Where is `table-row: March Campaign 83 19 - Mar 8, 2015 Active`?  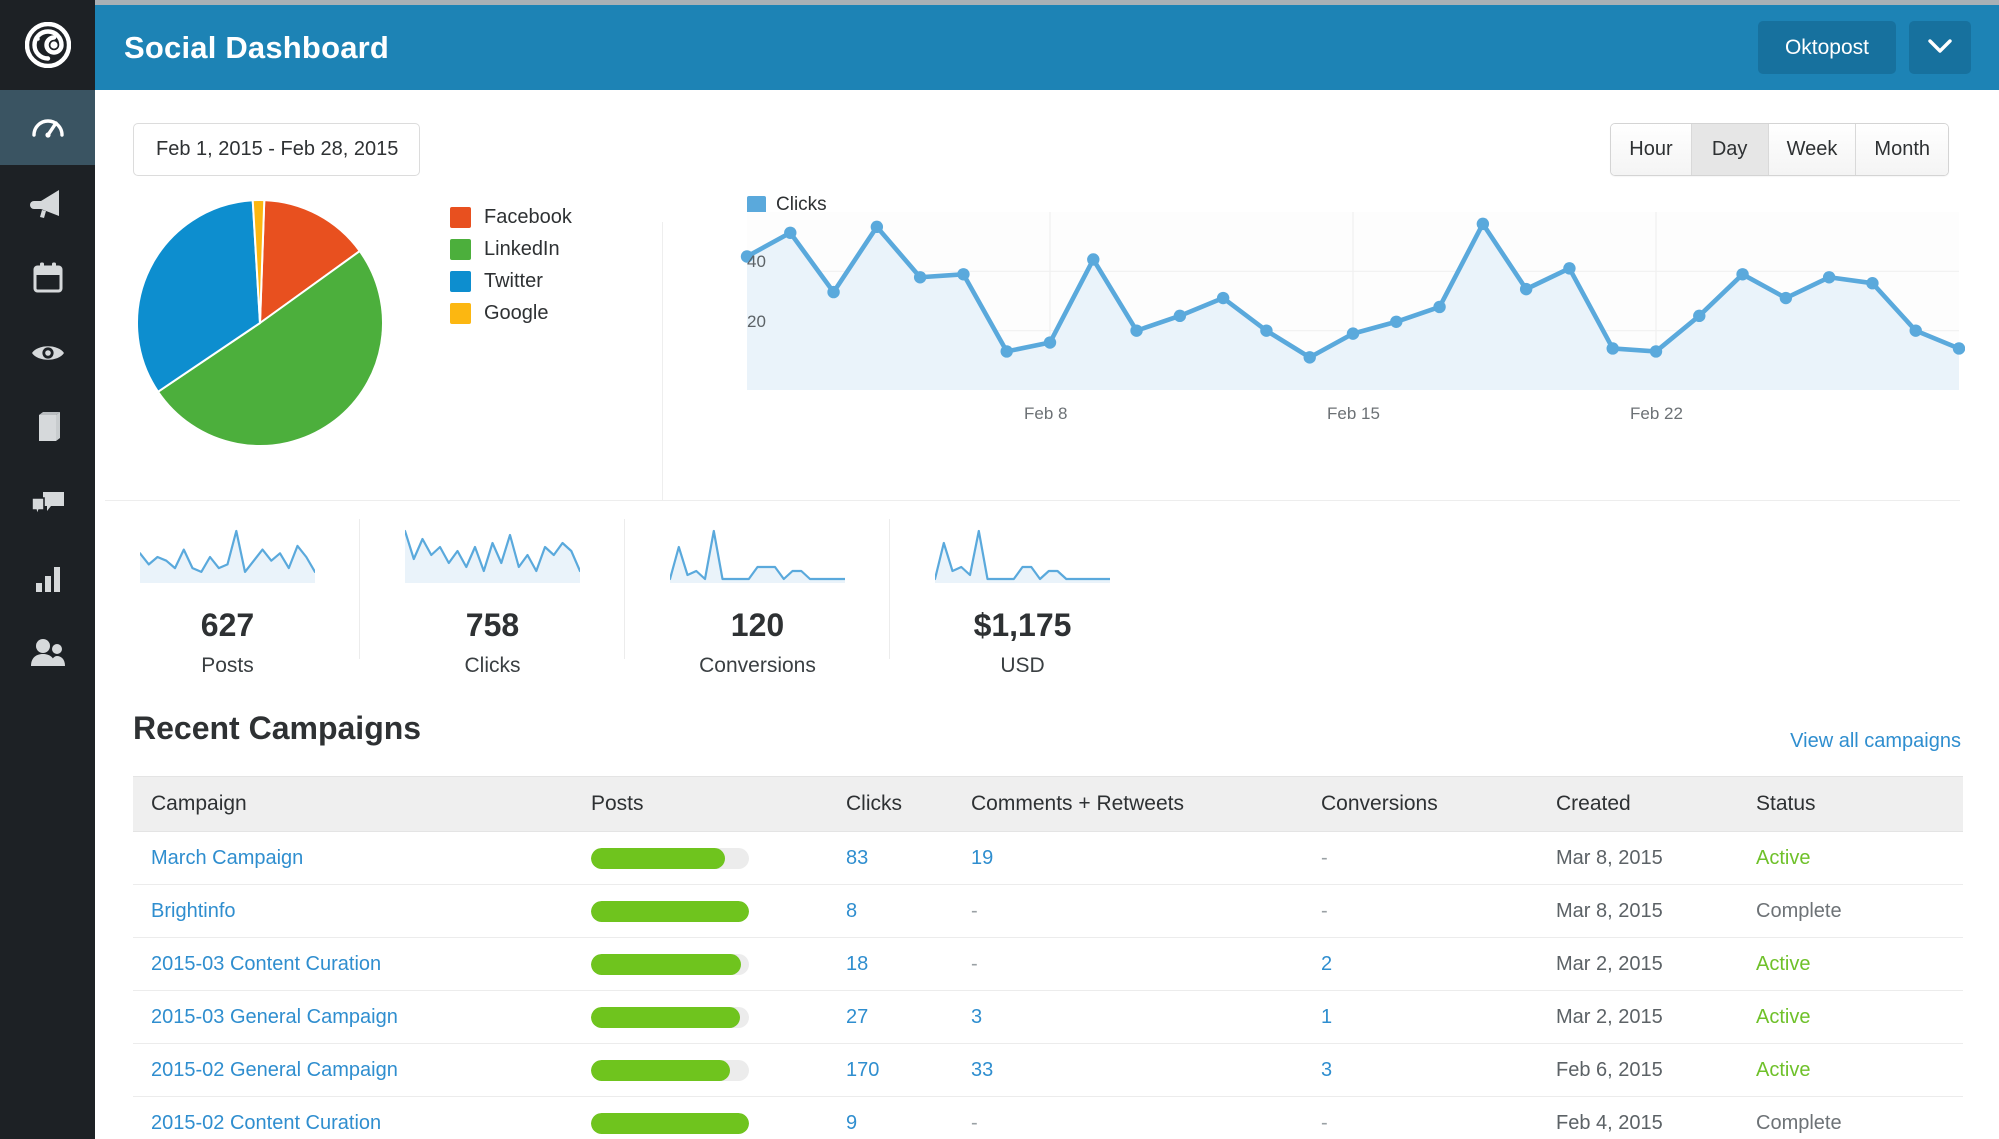 table-row: March Campaign 83 19 - Mar 8, 2015 Active is located at coordinates (1048, 858).